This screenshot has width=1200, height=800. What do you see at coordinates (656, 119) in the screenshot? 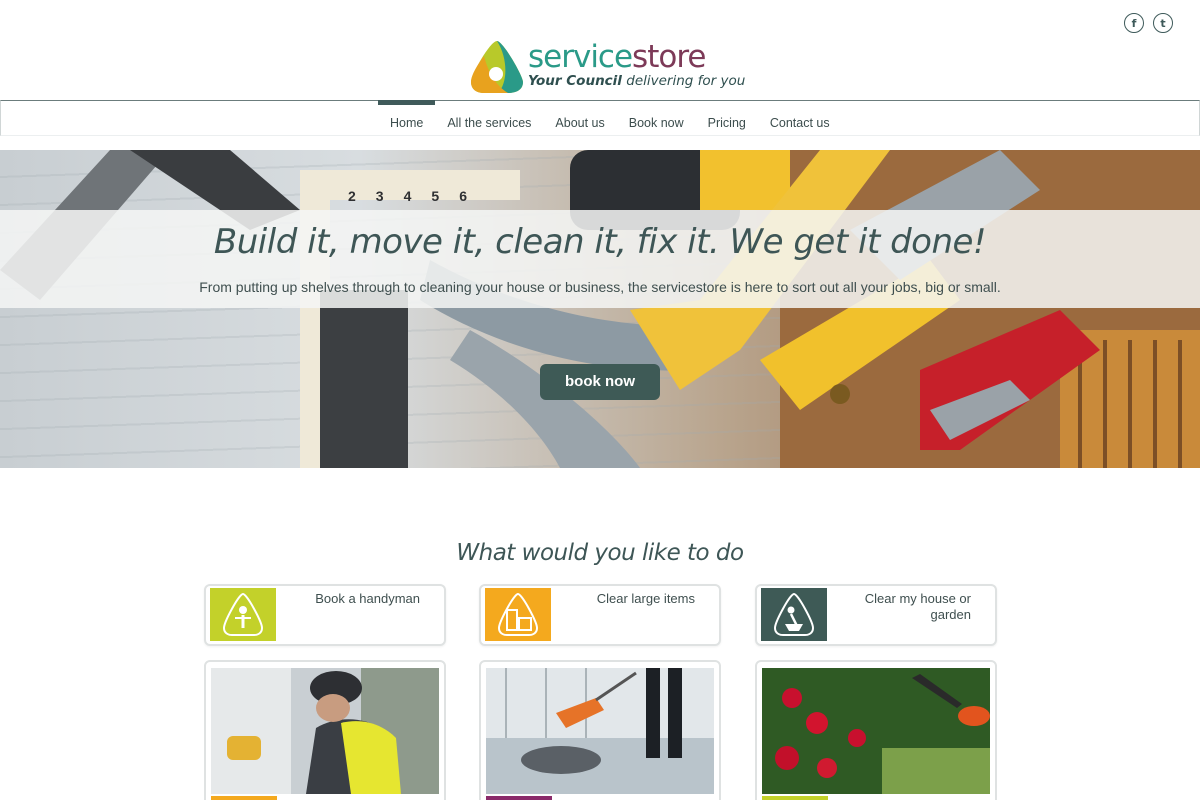
I see `nav-book-now: Book now` at bounding box center [656, 119].